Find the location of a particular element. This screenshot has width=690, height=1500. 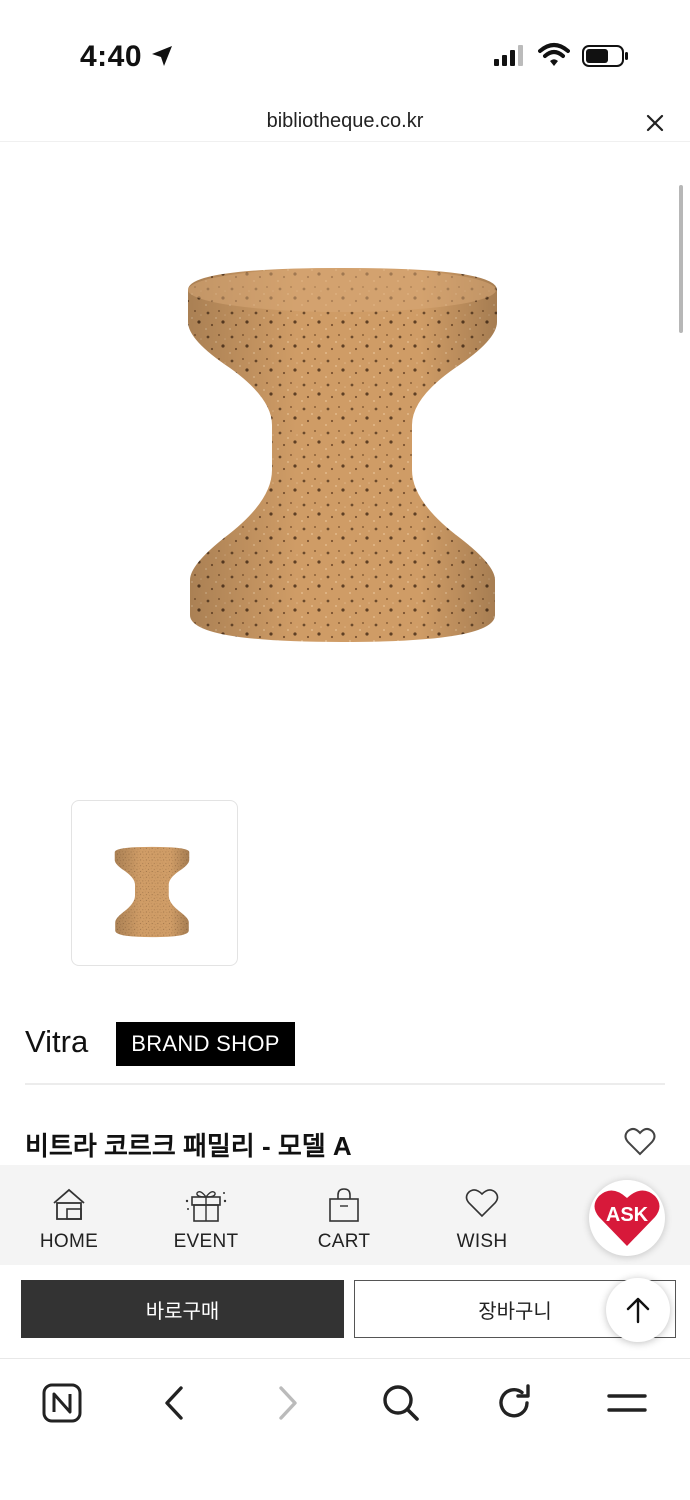

battery-icon is located at coordinates (605, 56).